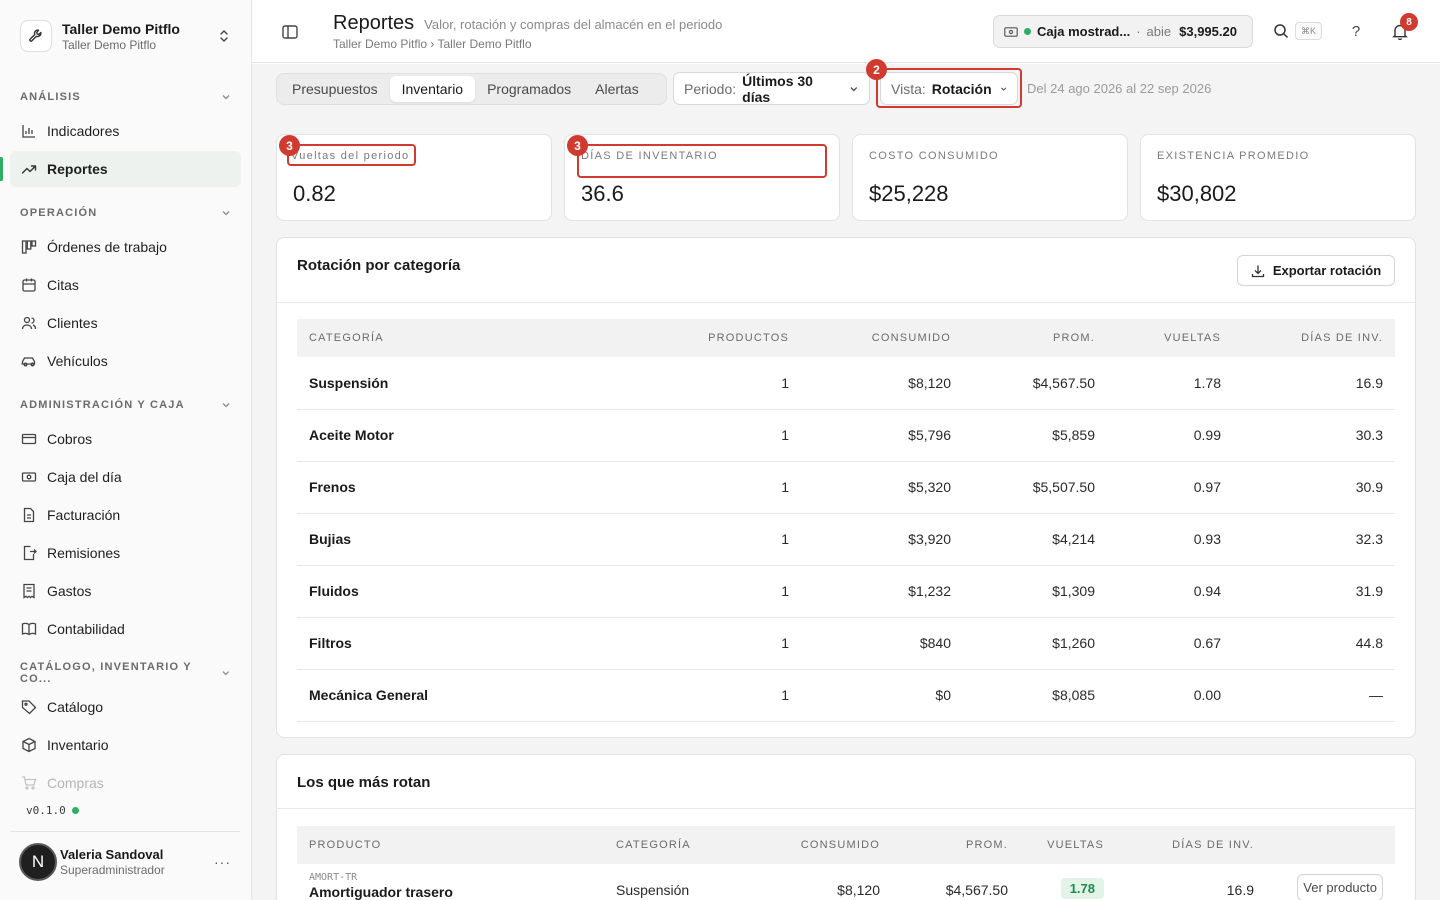 Image resolution: width=1440 pixels, height=900 pixels. What do you see at coordinates (314, 193) in the screenshot?
I see `stat-value: 0.82` at bounding box center [314, 193].